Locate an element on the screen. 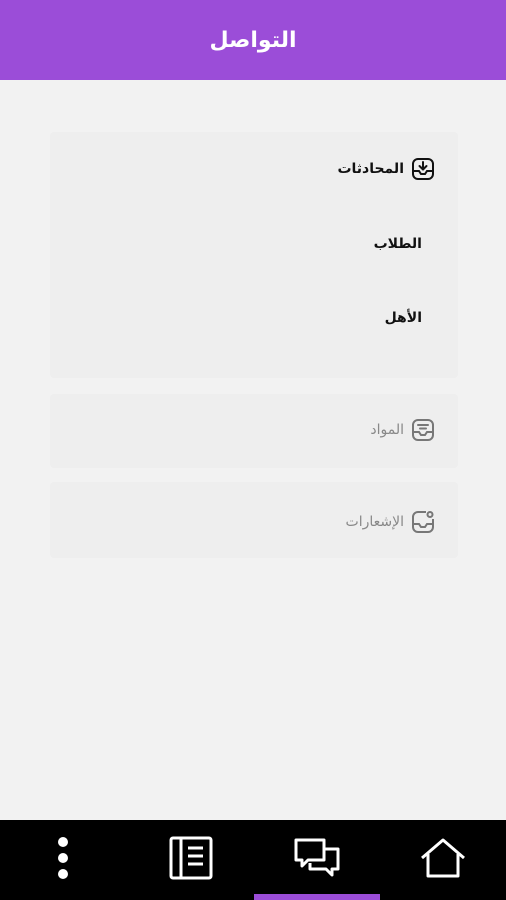  section-notifications-label: الإشعارات is located at coordinates (374, 522).